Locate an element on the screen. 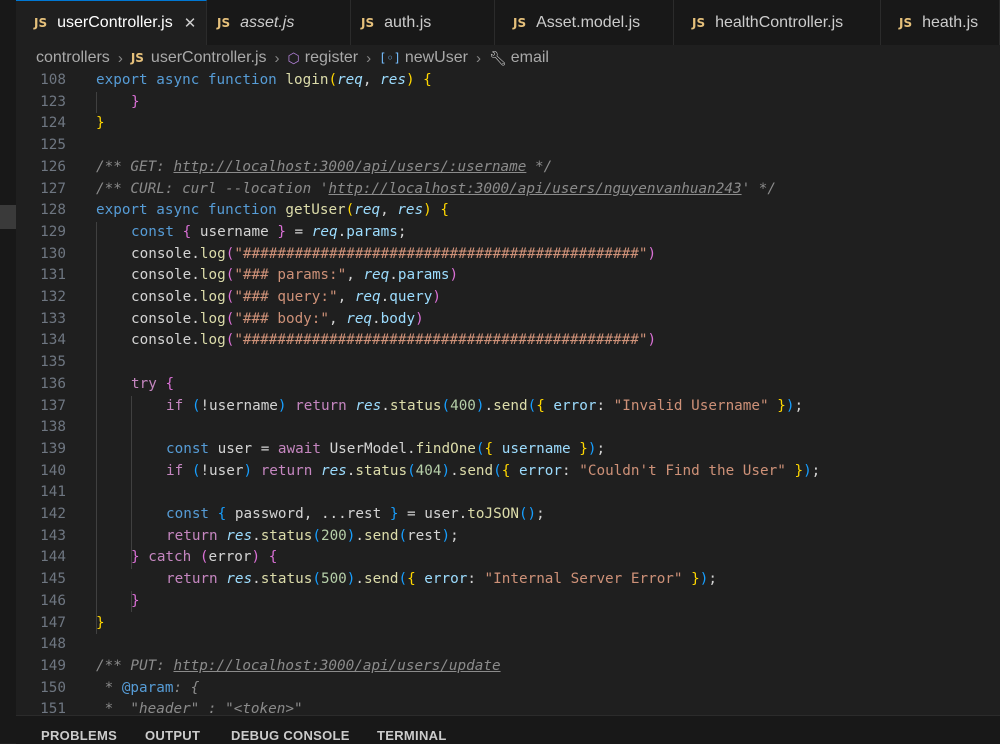 The image size is (1000, 744). tab-terminal: TERMINAL is located at coordinates (412, 735).